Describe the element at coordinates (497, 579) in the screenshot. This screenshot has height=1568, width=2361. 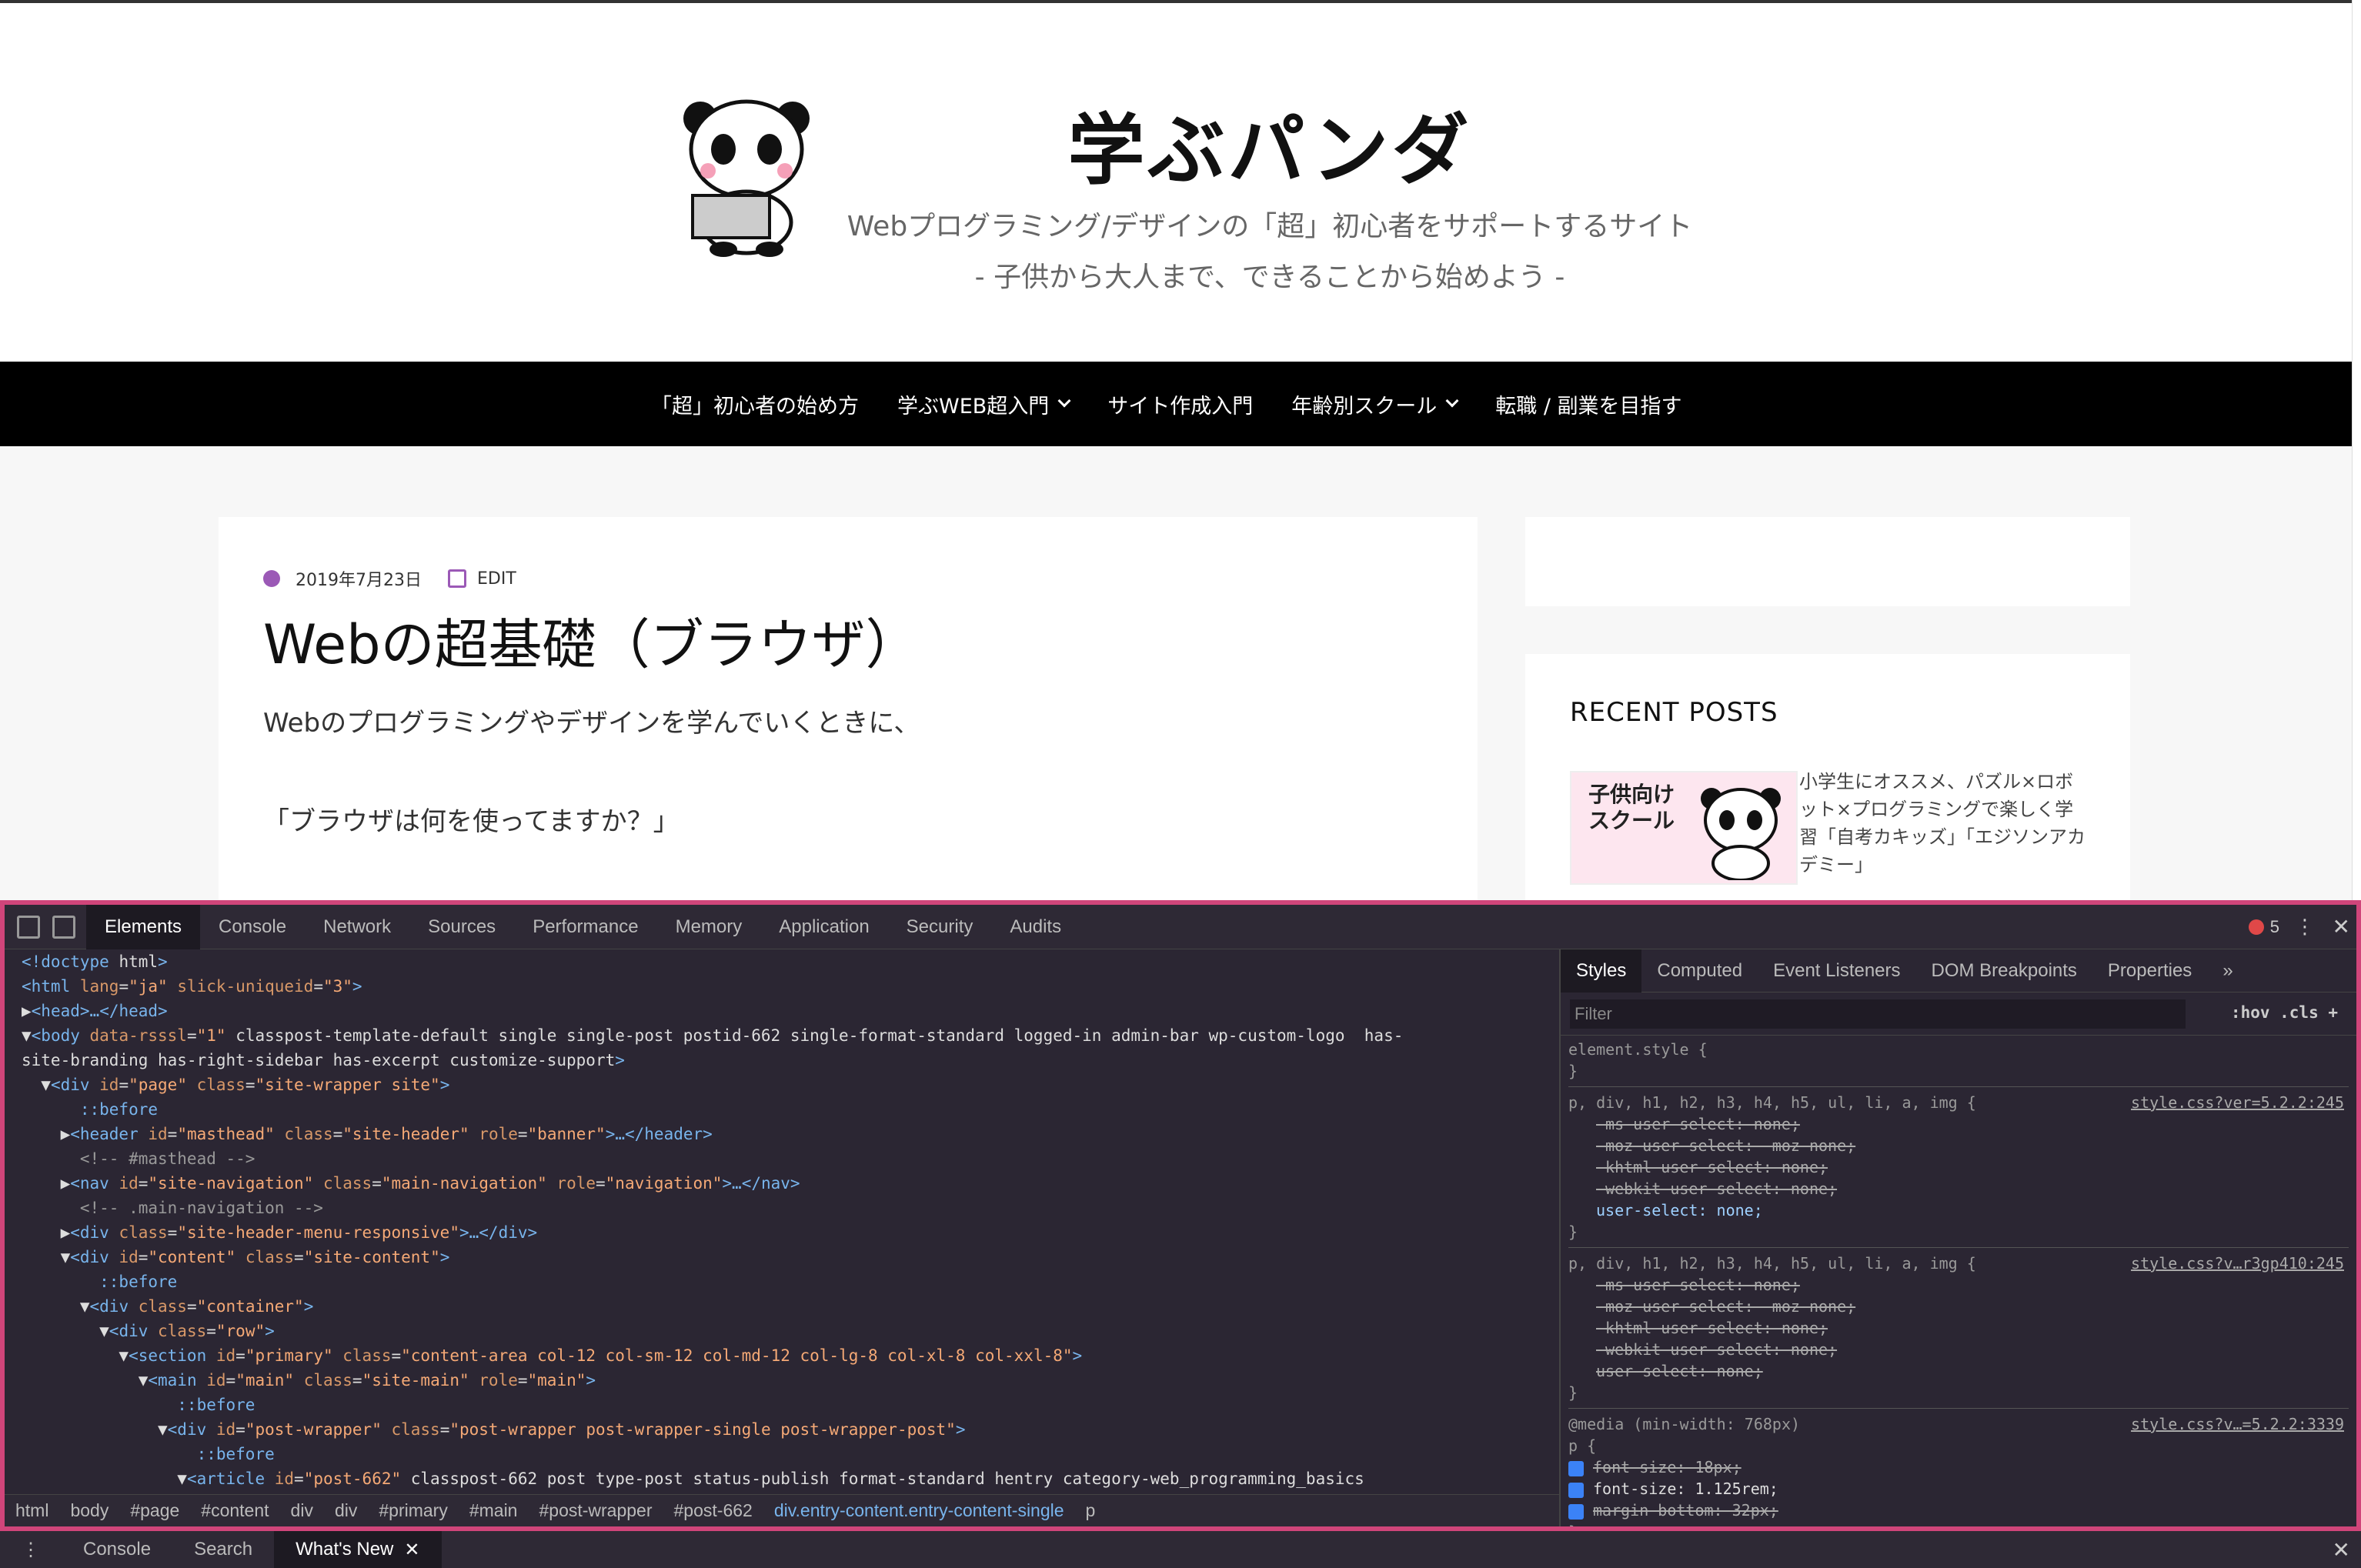
I see `post-edit-link: EDIT` at that location.